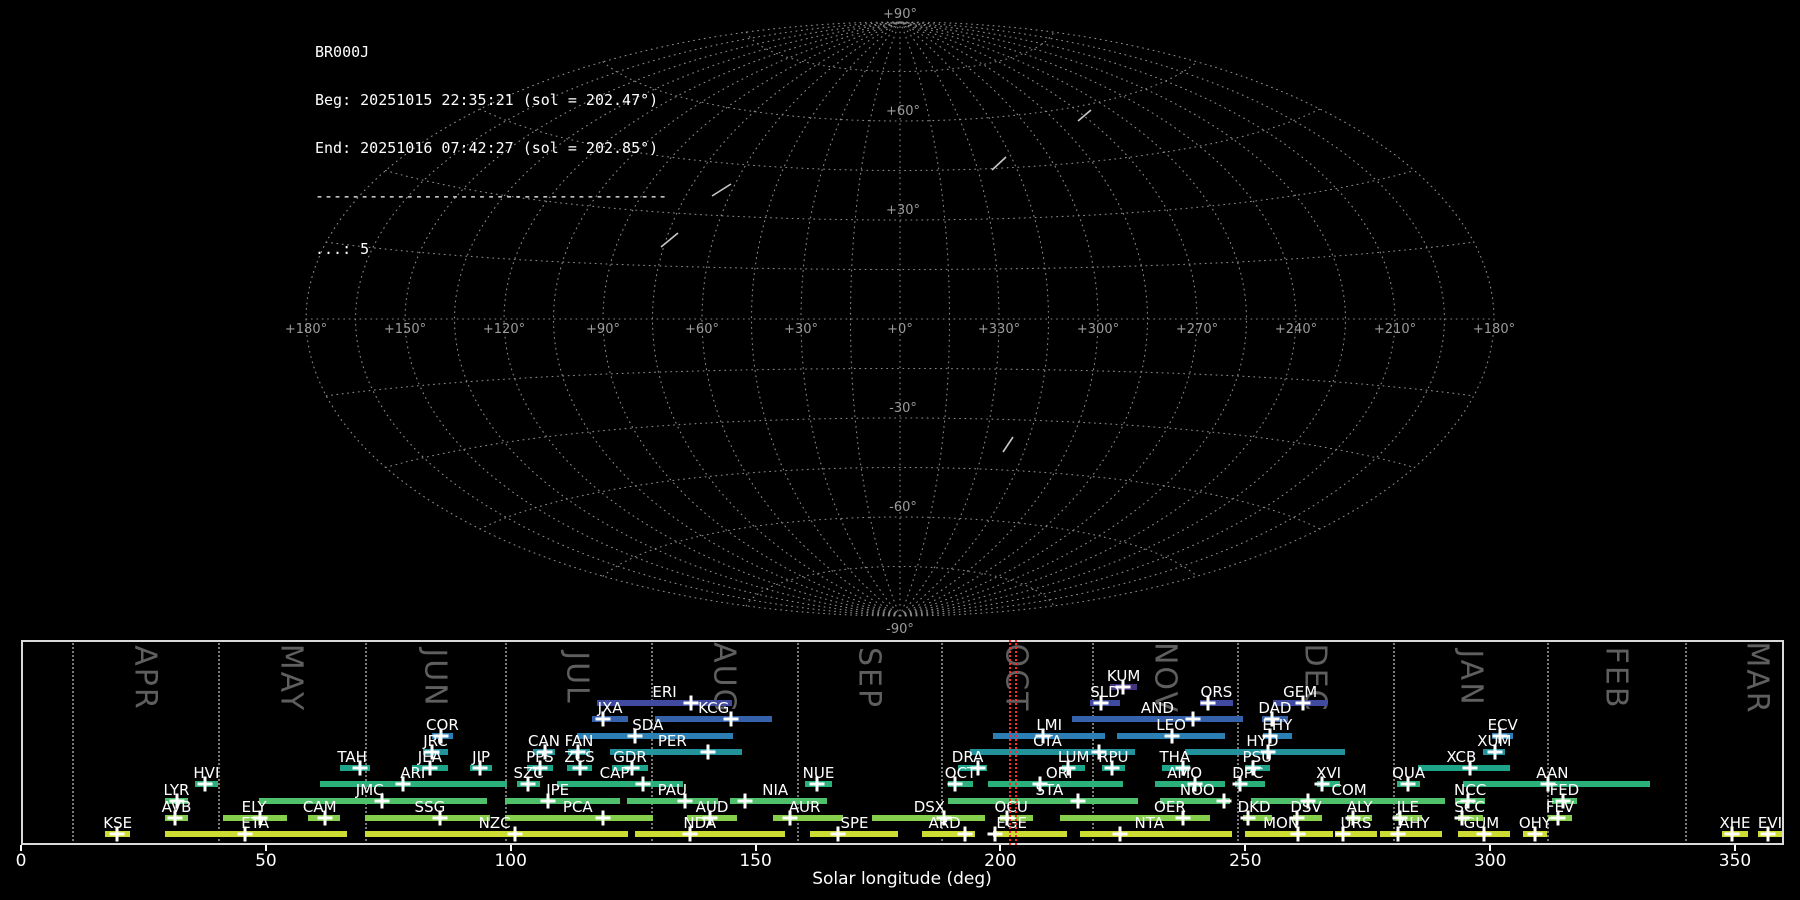 The image size is (1800, 900). Describe the element at coordinates (702, 329) in the screenshot. I see `longitude-label: +60°` at that location.